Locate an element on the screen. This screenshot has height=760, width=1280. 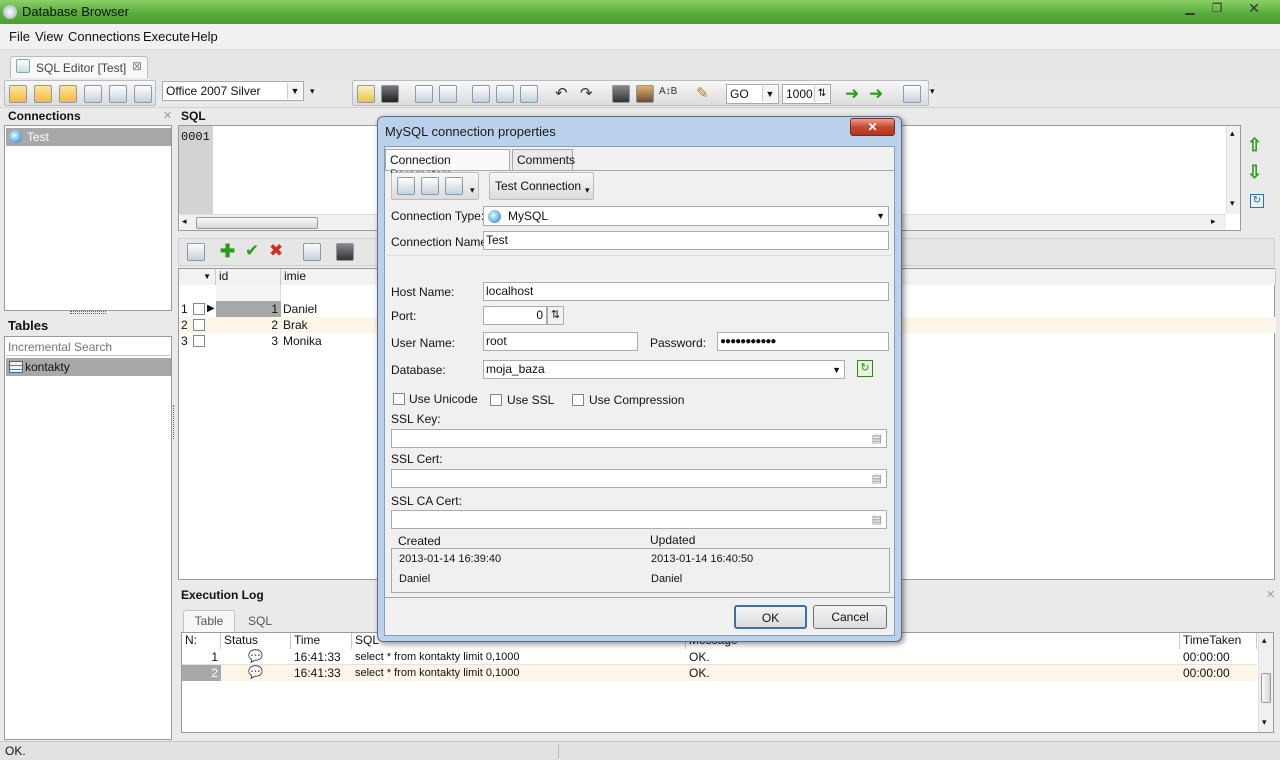
host-name-field: localhost is located at coordinates (686, 291).